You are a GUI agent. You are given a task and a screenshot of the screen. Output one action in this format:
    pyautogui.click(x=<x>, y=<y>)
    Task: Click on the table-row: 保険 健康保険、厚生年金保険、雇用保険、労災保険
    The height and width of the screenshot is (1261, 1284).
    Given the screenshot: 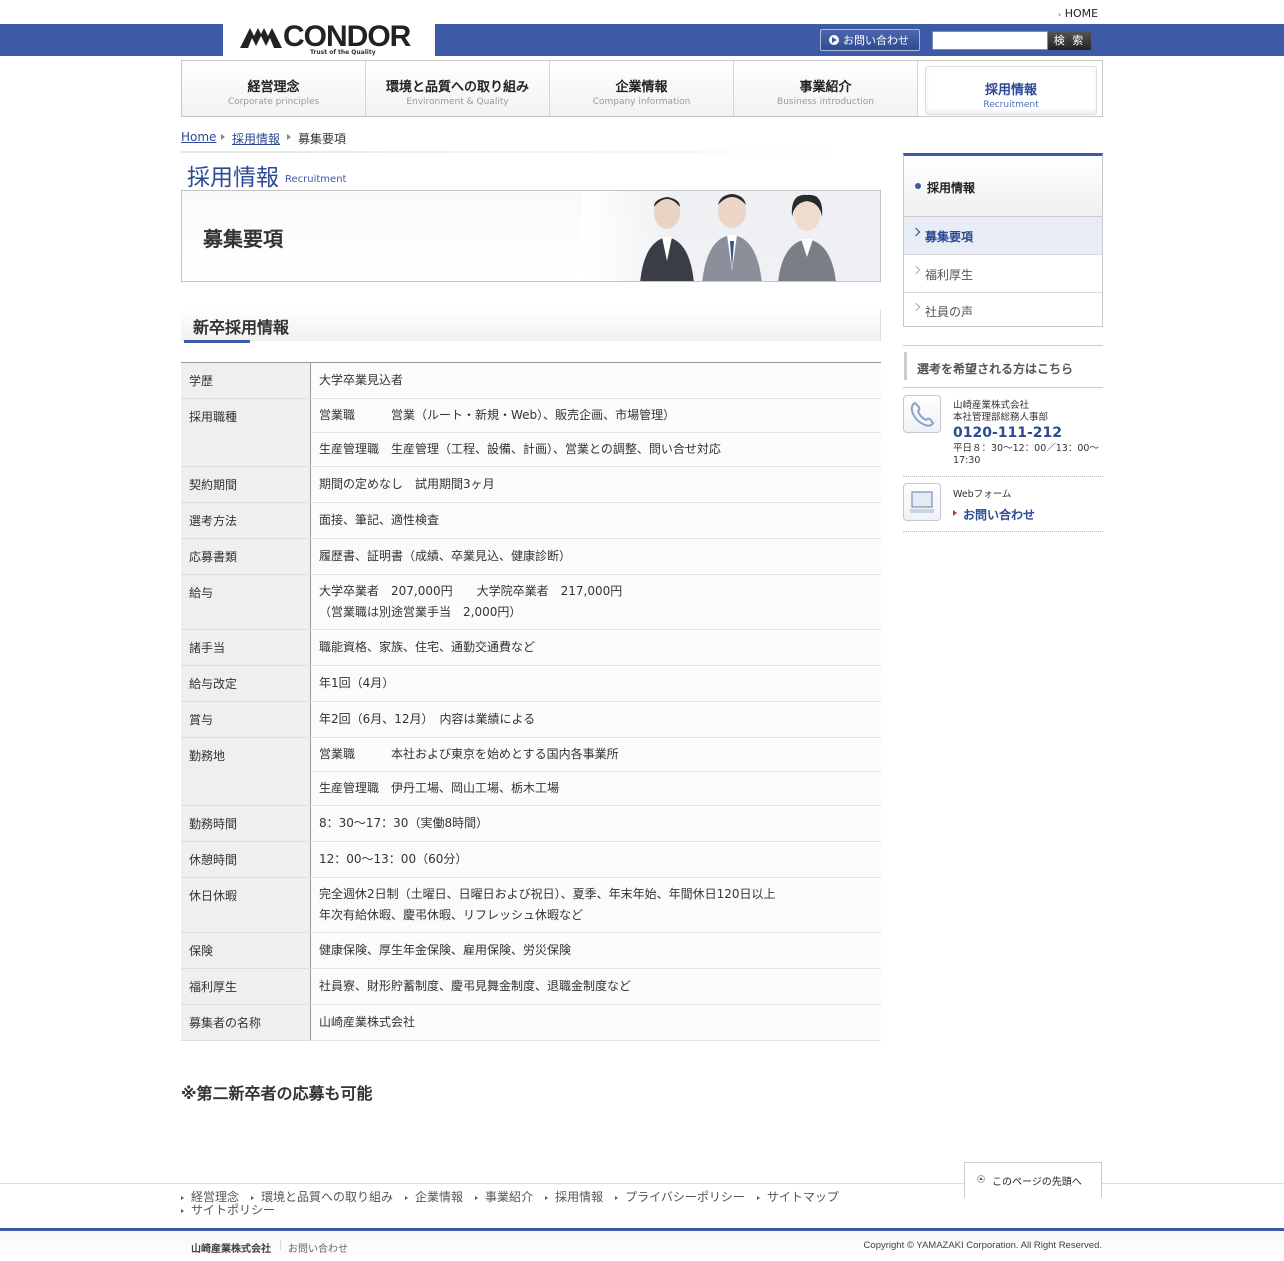 What is the action you would take?
    pyautogui.click(x=531, y=950)
    